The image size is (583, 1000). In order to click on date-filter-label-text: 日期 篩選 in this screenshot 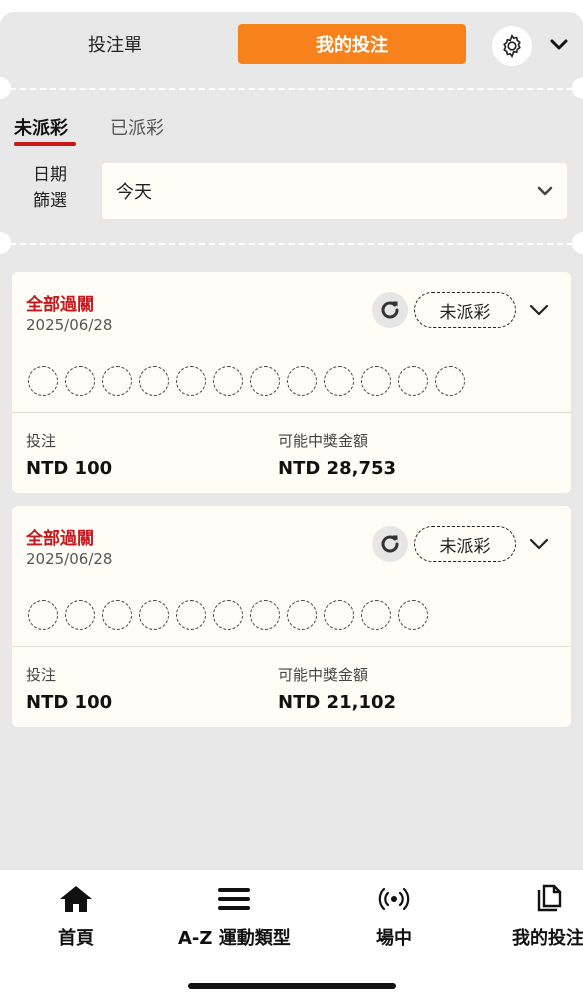, I will do `click(50, 188)`.